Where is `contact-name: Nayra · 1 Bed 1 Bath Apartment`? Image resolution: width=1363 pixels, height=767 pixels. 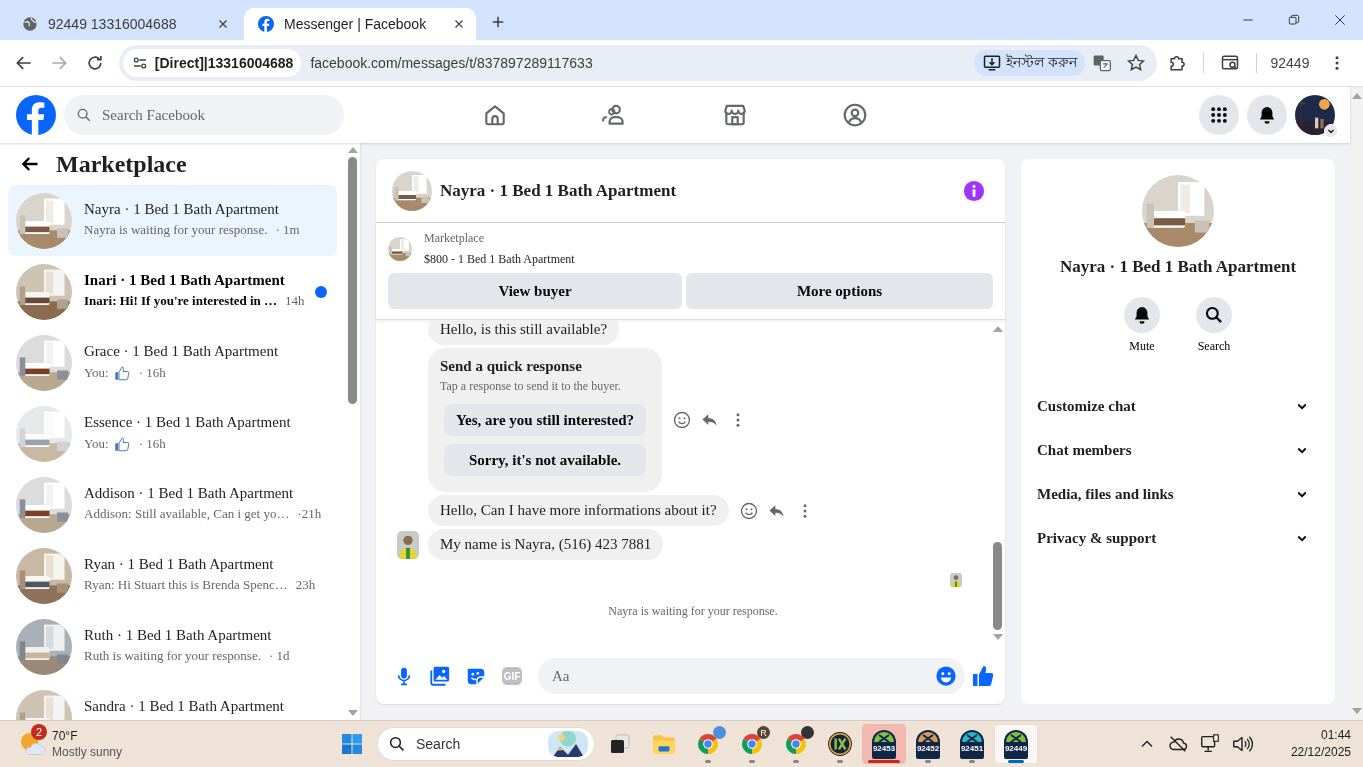 contact-name: Nayra · 1 Bed 1 Bath Apartment is located at coordinates (1178, 267).